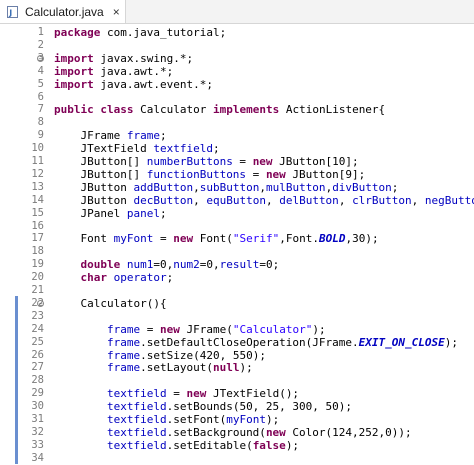 The width and height of the screenshot is (474, 465). Describe the element at coordinates (237, 58) in the screenshot. I see `code-line: 3− import javax.swing.*;` at that location.